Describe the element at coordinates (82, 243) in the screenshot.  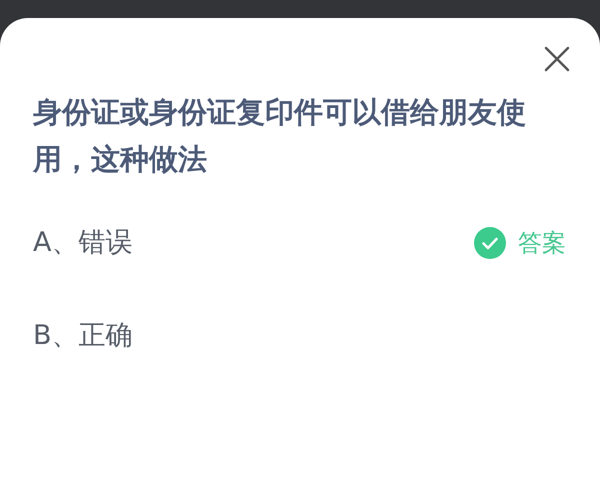
I see `answer-option: A、错误` at that location.